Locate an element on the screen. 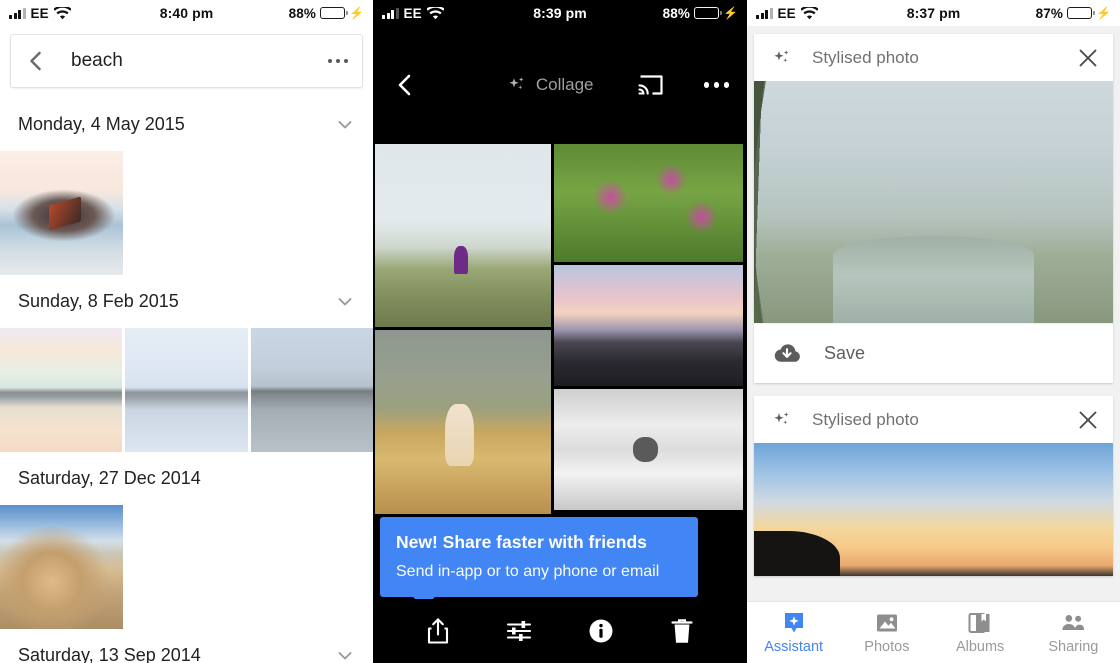  day-date-label: Saturday, 13 Sep 2014 is located at coordinates (109, 654).